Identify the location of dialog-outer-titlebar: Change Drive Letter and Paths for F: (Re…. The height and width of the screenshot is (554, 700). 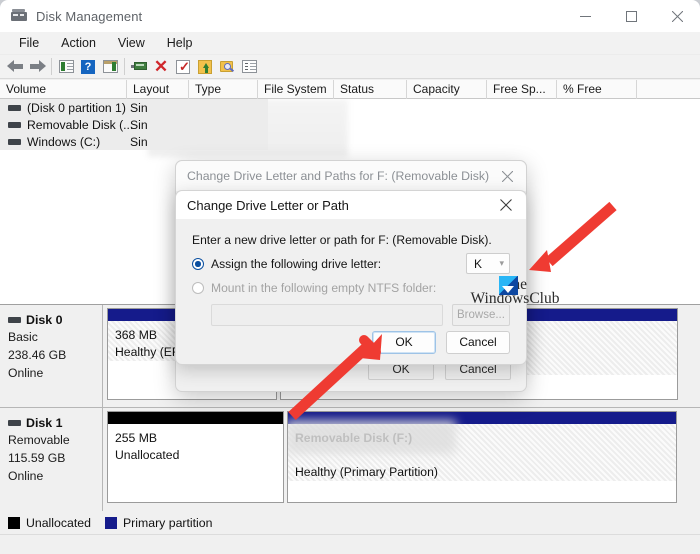
(351, 176).